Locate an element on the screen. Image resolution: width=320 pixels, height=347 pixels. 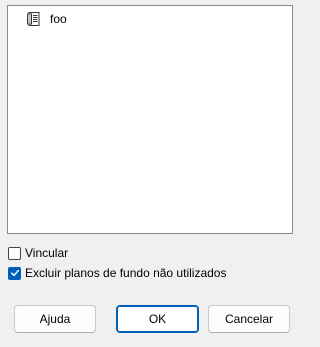
exclude-unused-checkbox is located at coordinates (14, 273).